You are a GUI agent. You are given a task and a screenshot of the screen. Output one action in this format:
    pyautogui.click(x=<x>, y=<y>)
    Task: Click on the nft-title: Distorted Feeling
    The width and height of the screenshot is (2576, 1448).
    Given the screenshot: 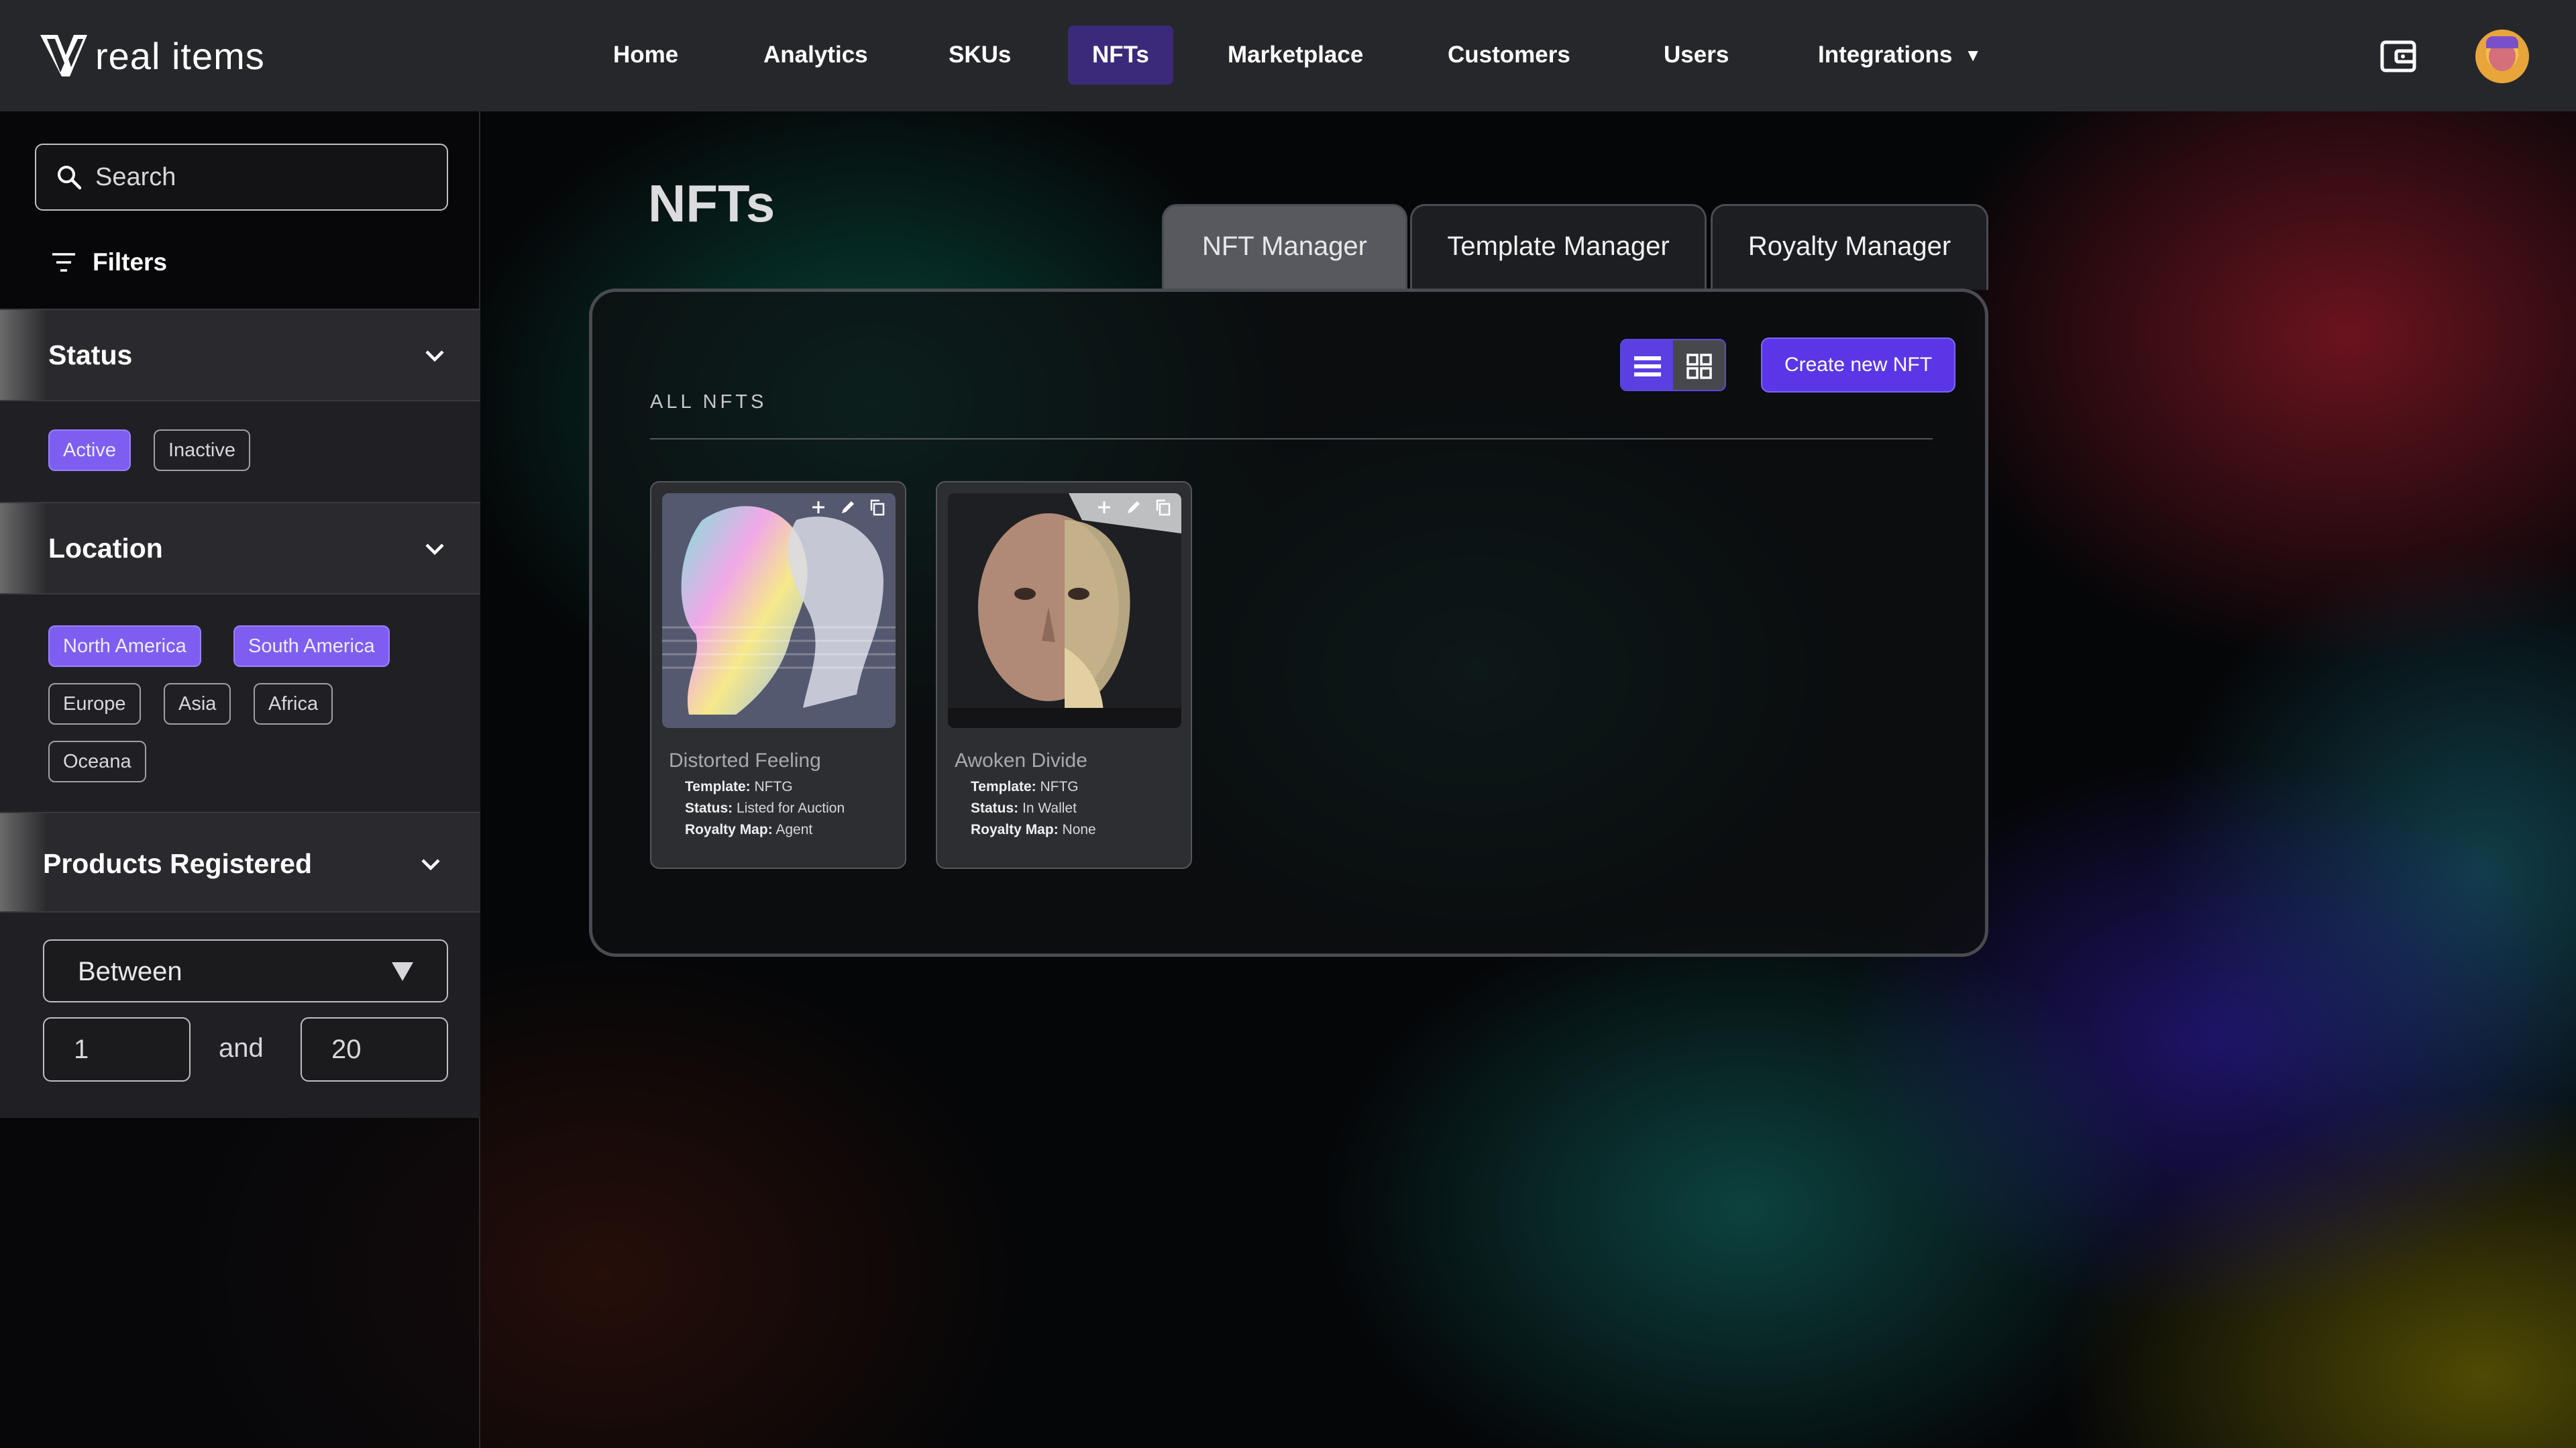 What is the action you would take?
    pyautogui.click(x=745, y=760)
    